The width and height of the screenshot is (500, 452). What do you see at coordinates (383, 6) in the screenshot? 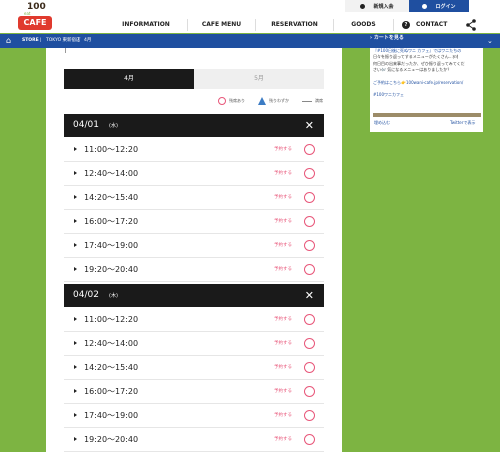
I see `new-member-label: 新規入会` at bounding box center [383, 6].